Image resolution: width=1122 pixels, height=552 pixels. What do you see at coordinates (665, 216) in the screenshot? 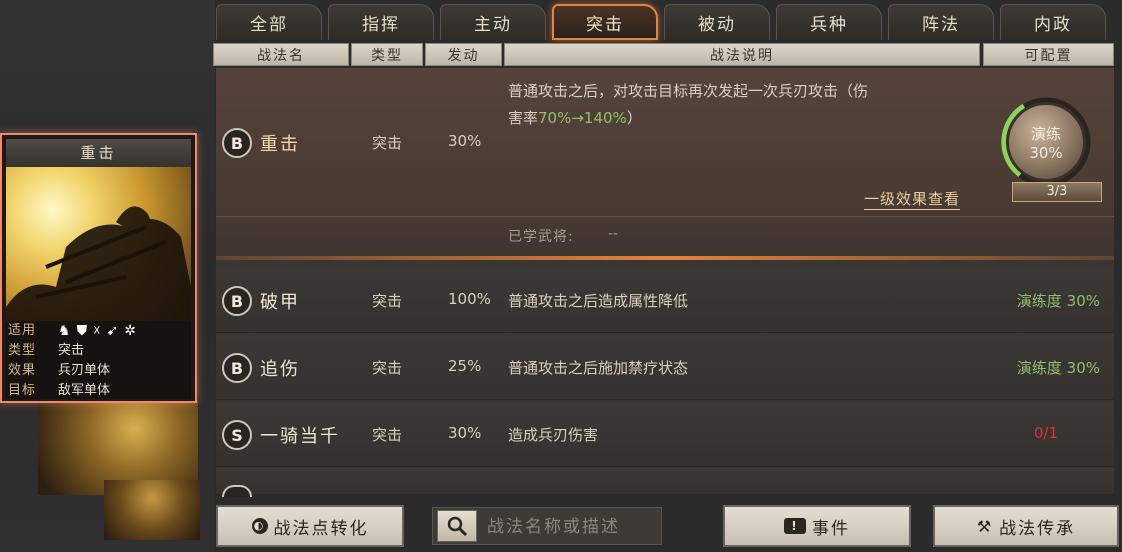
I see `divider` at bounding box center [665, 216].